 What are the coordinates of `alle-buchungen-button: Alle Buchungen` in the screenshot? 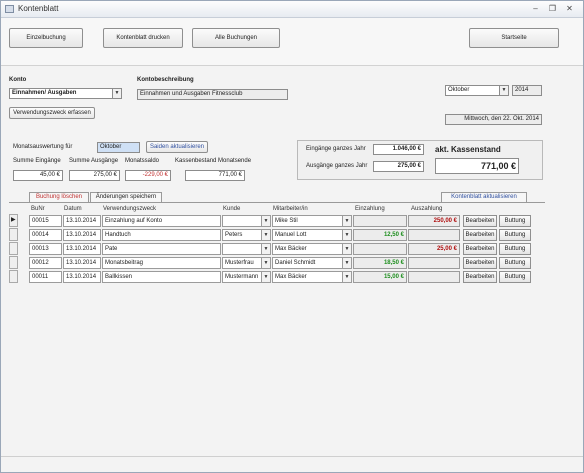 It's located at (236, 38).